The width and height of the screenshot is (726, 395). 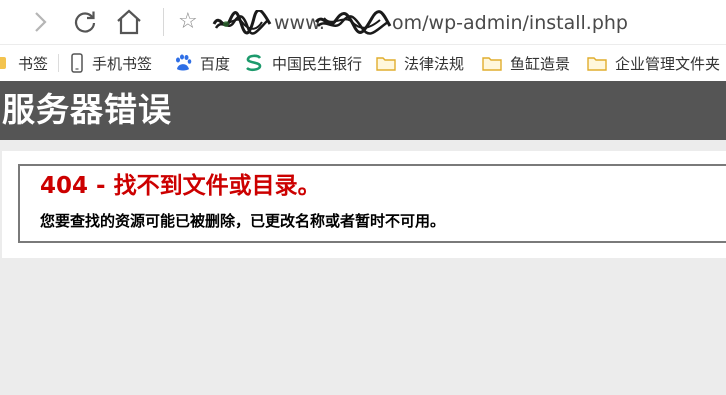 I want to click on bookmark-item: 中国民生银行, so click(x=303, y=63).